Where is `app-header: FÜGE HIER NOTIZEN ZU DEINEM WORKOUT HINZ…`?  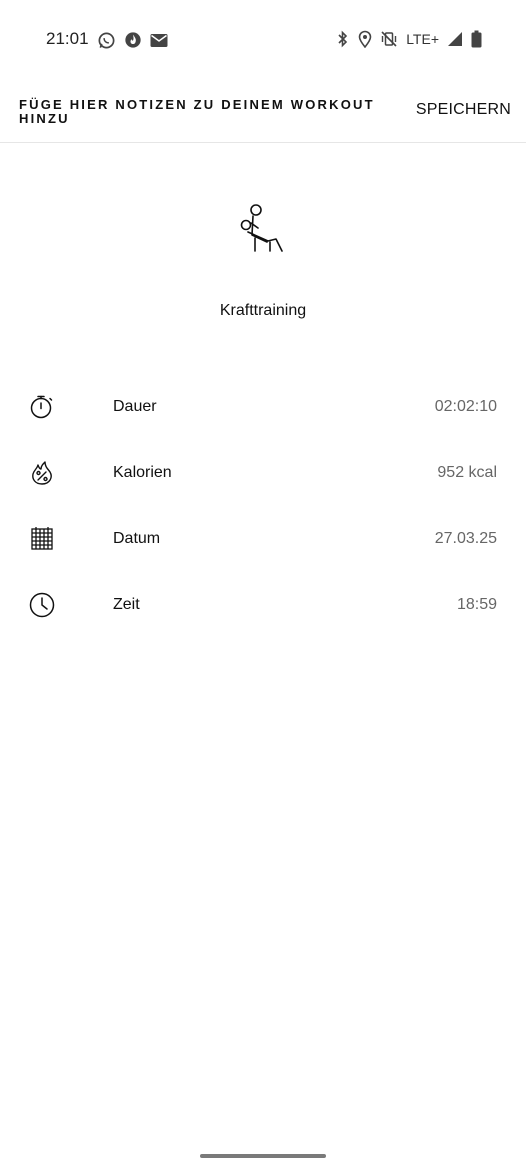
app-header: FÜGE HIER NOTIZEN ZU DEINEM WORKOUT HINZ… is located at coordinates (263, 111).